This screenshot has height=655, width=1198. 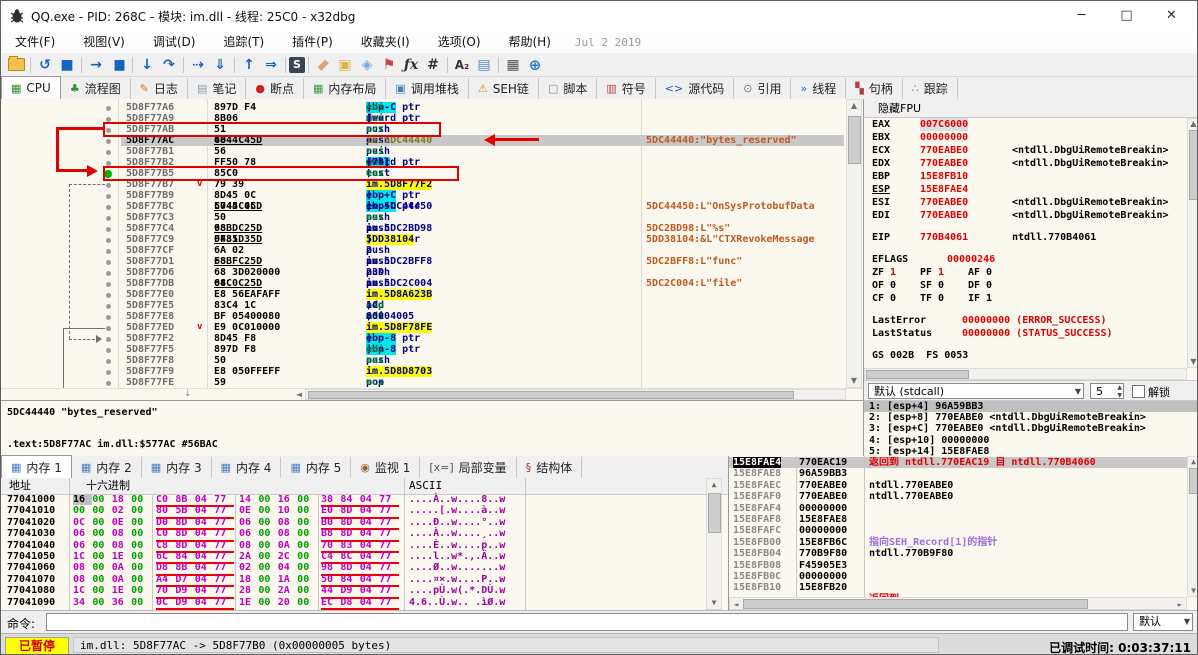 What do you see at coordinates (1030, 407) in the screenshot?
I see `call-argument-row: 1: [esp+4] 96A59BB3` at bounding box center [1030, 407].